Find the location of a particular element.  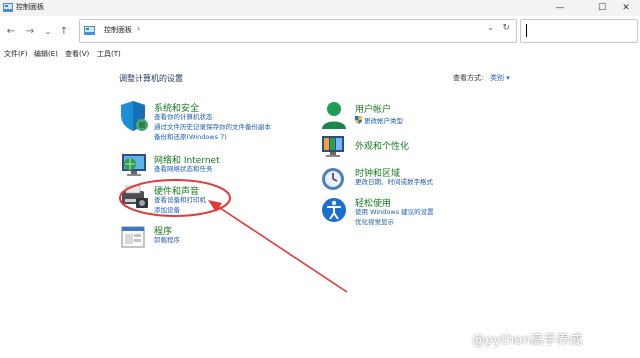

search-input is located at coordinates (577, 33).